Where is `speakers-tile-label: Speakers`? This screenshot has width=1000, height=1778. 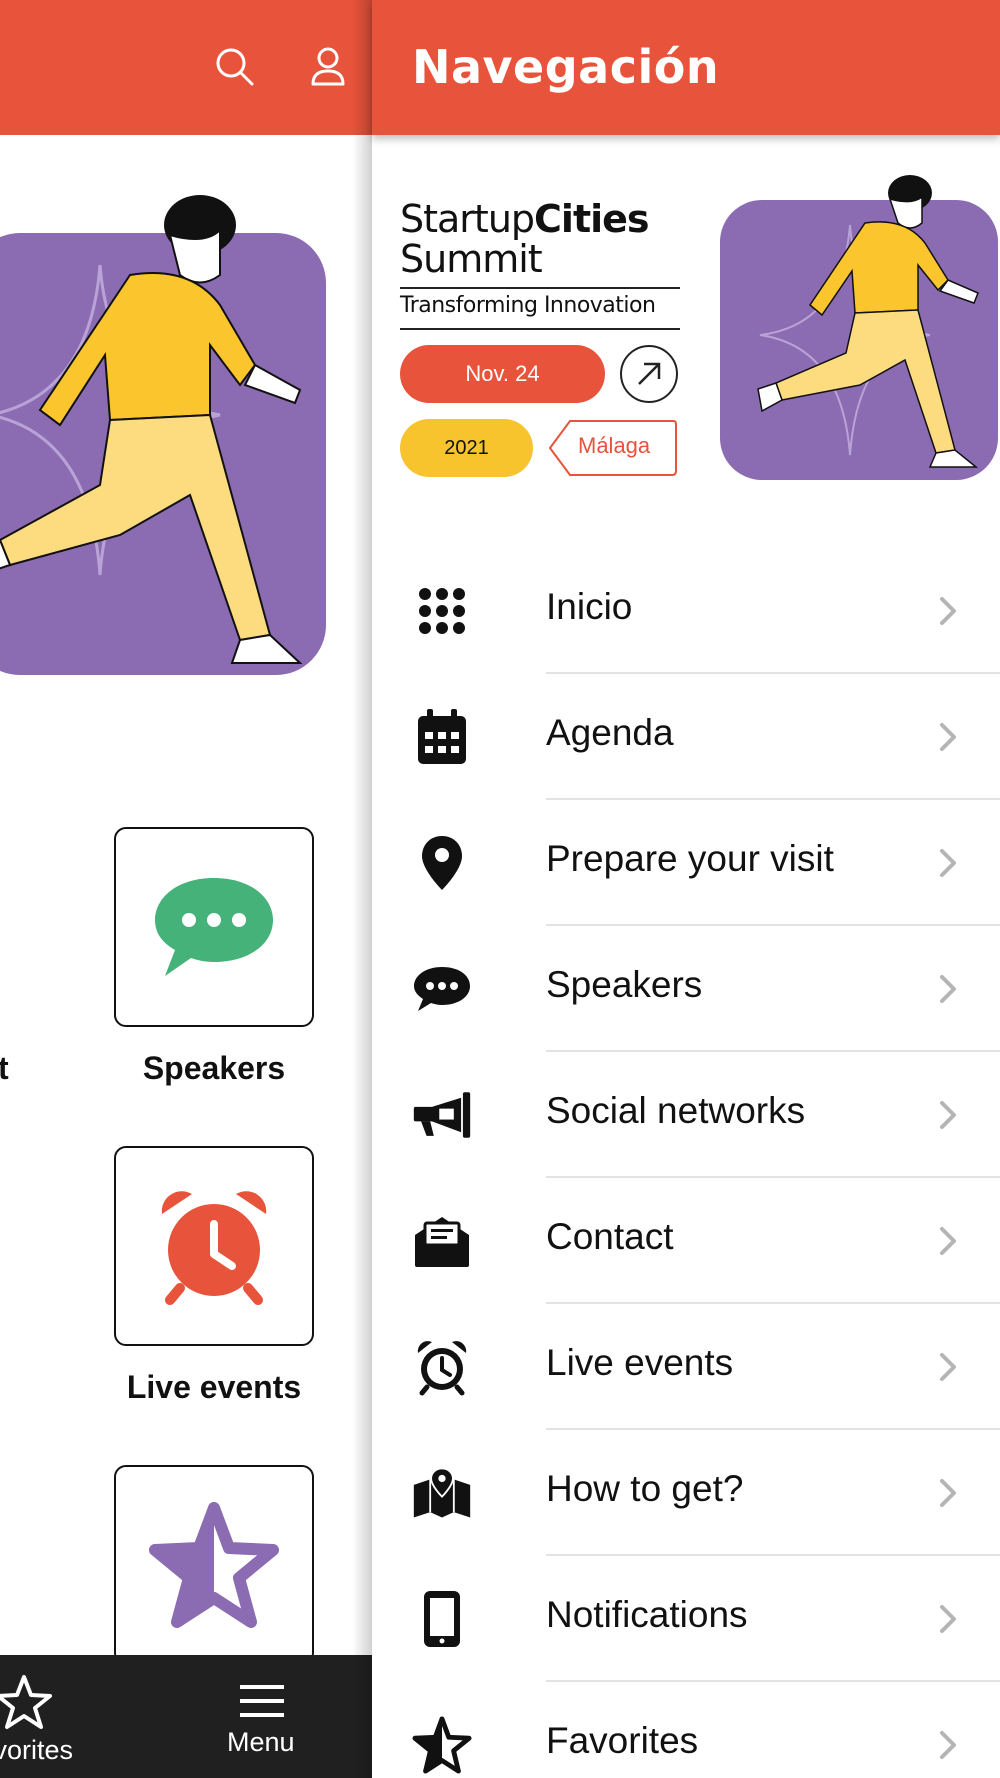 speakers-tile-label: Speakers is located at coordinates (214, 1068).